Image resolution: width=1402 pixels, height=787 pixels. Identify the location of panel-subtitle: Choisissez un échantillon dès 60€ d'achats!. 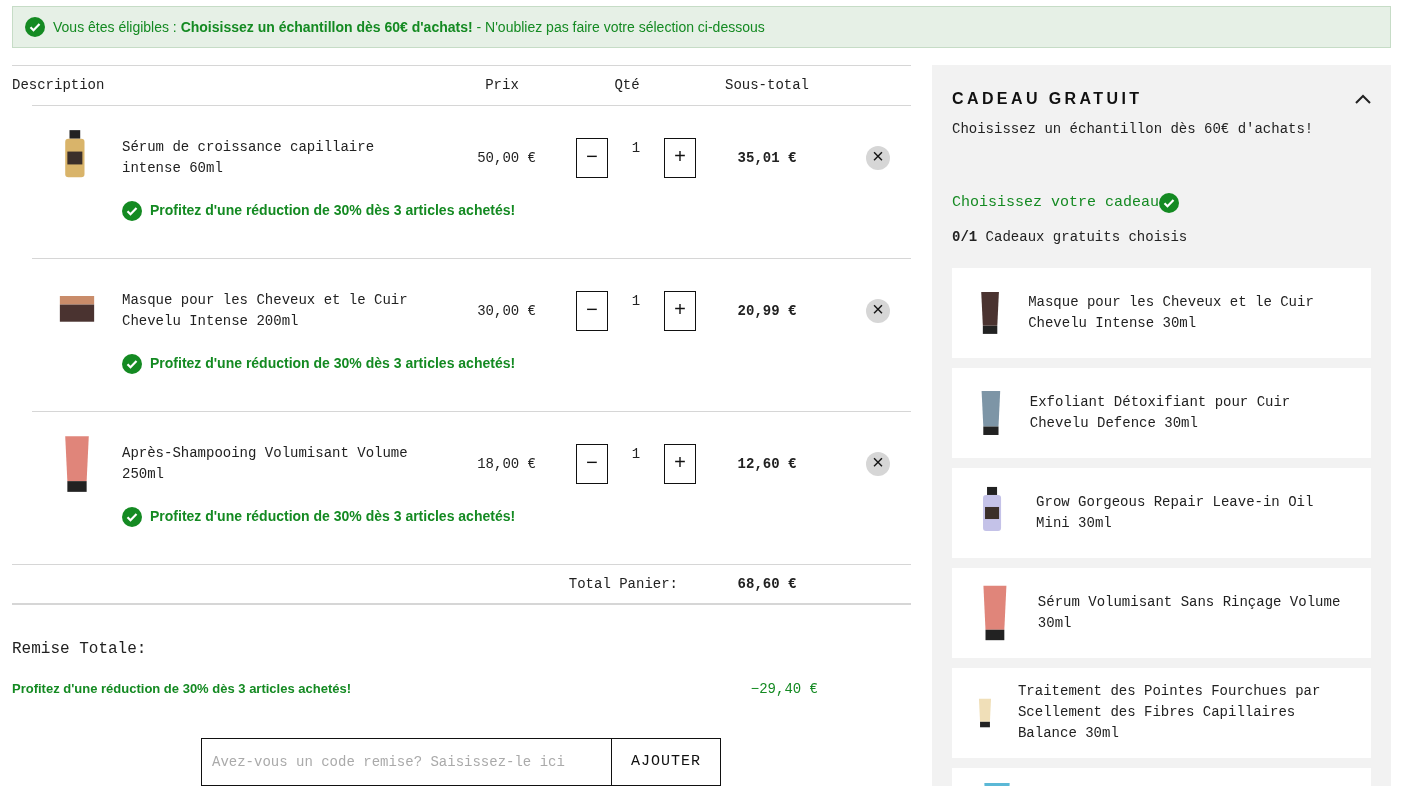
(1133, 129).